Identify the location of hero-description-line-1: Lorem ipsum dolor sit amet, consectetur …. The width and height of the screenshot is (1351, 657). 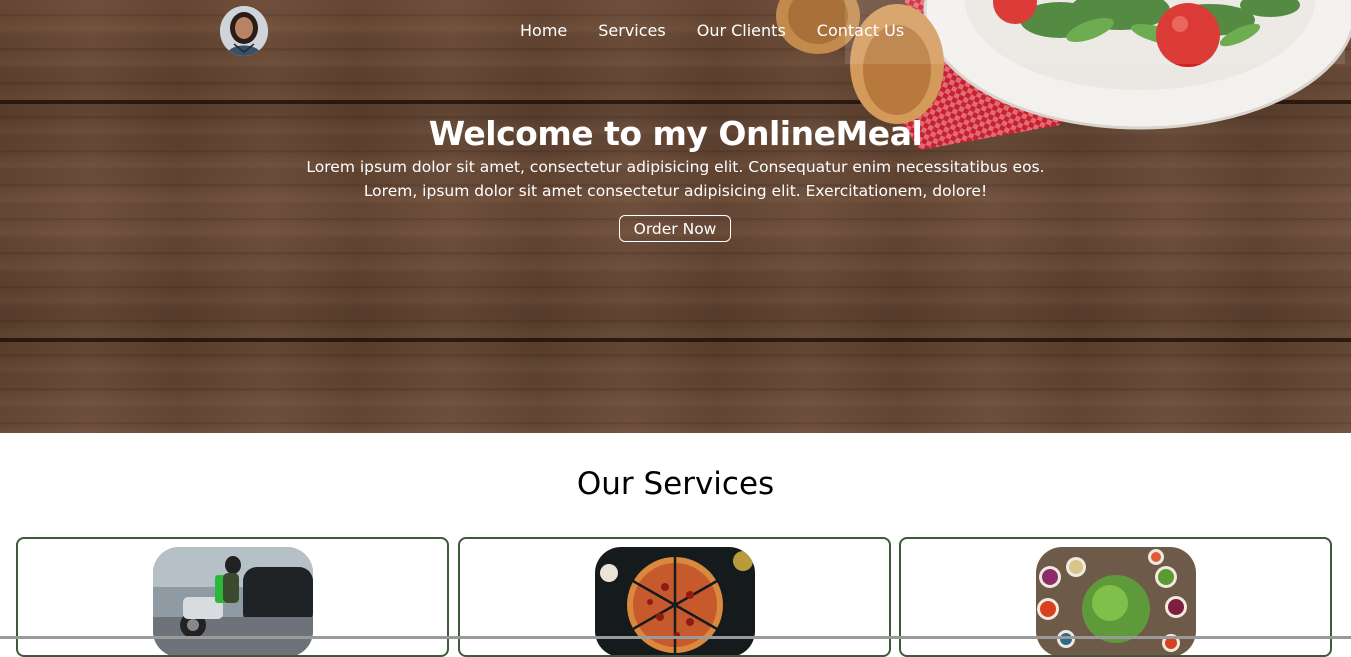
(675, 167).